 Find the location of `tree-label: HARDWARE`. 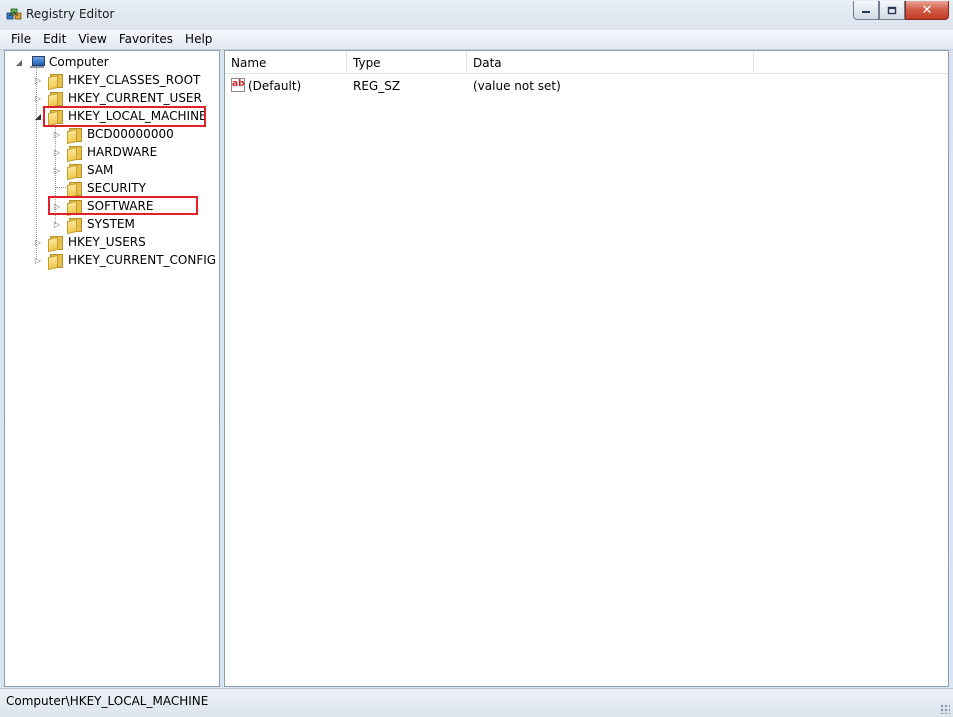

tree-label: HARDWARE is located at coordinates (122, 152).